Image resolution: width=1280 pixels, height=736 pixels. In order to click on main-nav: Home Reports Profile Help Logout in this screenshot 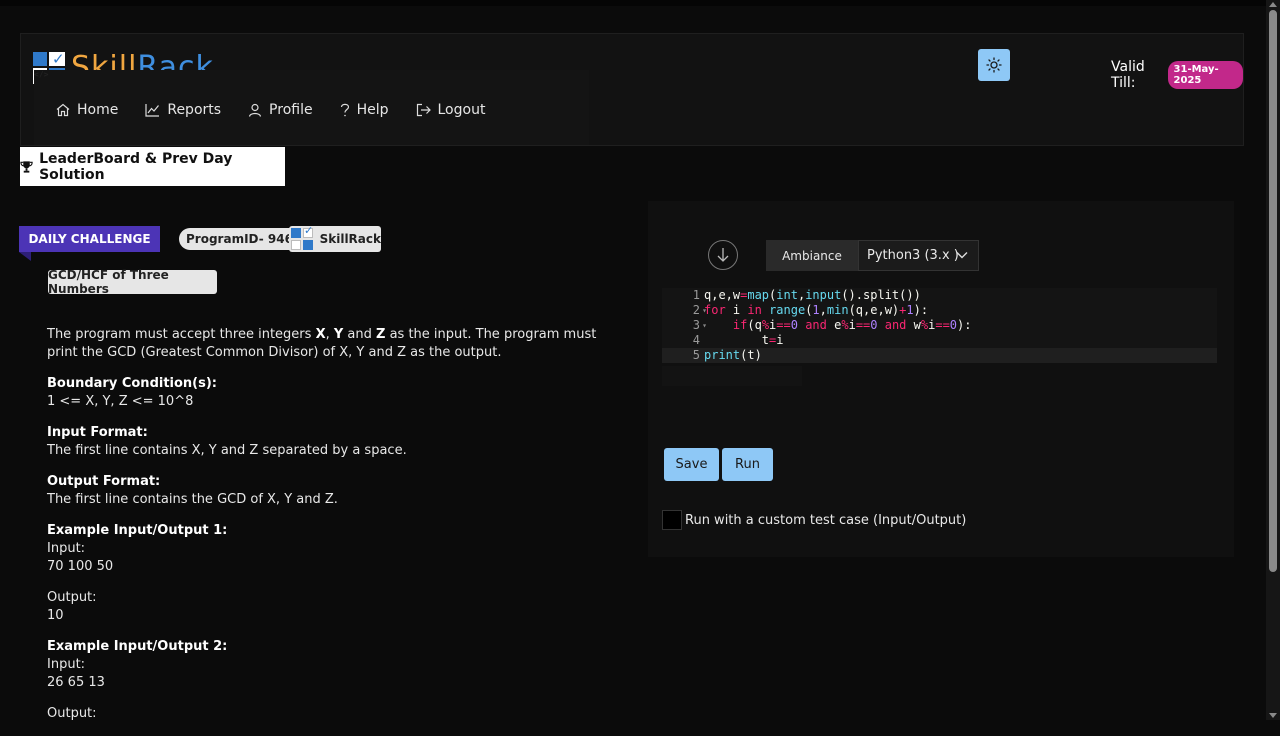, I will do `click(284, 110)`.